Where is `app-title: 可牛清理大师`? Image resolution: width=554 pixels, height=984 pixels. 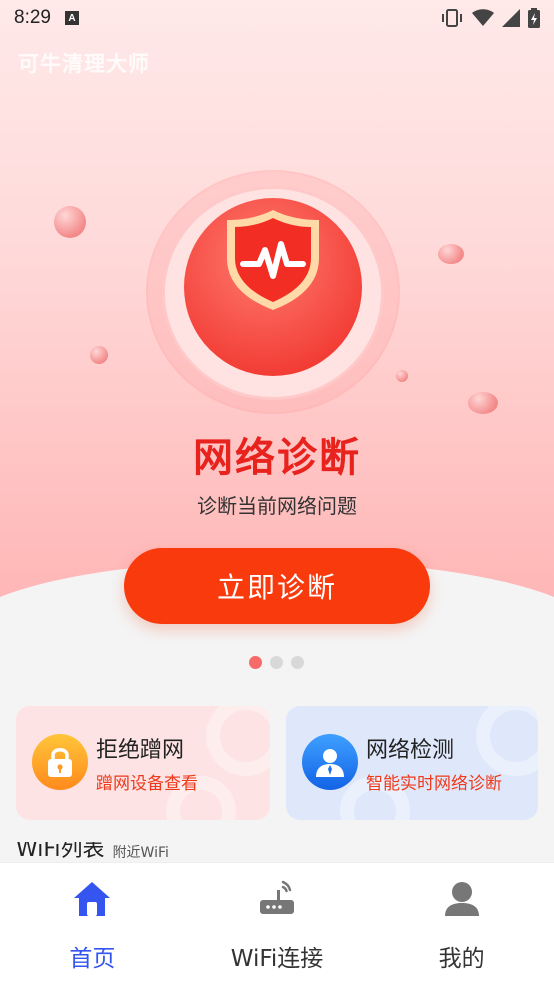 app-title: 可牛清理大师 is located at coordinates (84, 64).